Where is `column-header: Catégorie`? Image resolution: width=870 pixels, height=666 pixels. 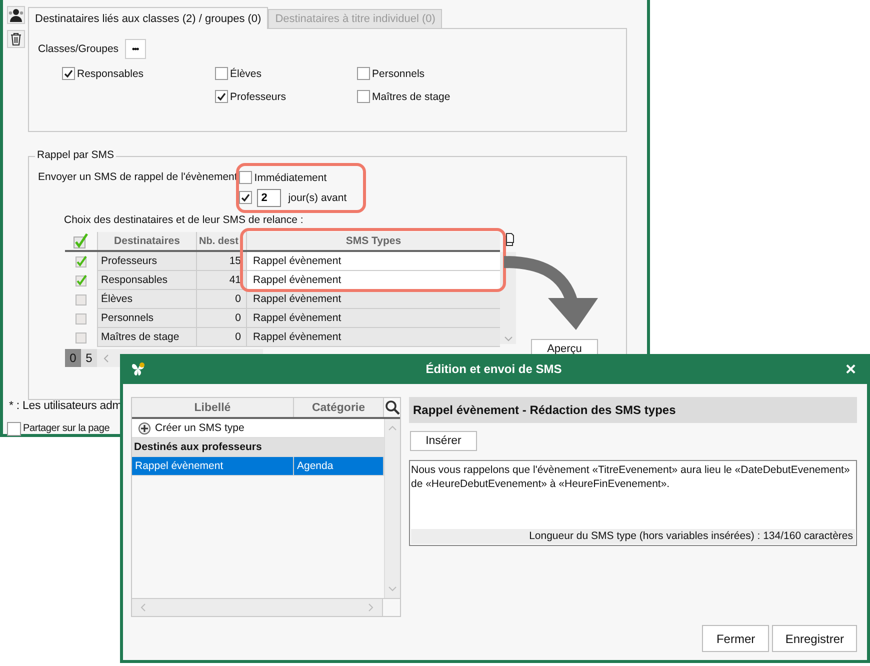
column-header: Catégorie is located at coordinates (339, 407).